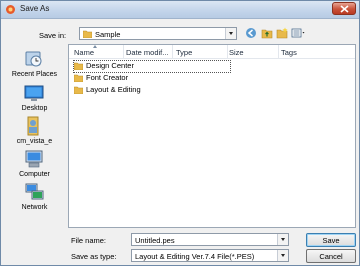 The width and height of the screenshot is (360, 266). I want to click on column-headers: Name Date modif... Type Size Tags, so click(212, 52).